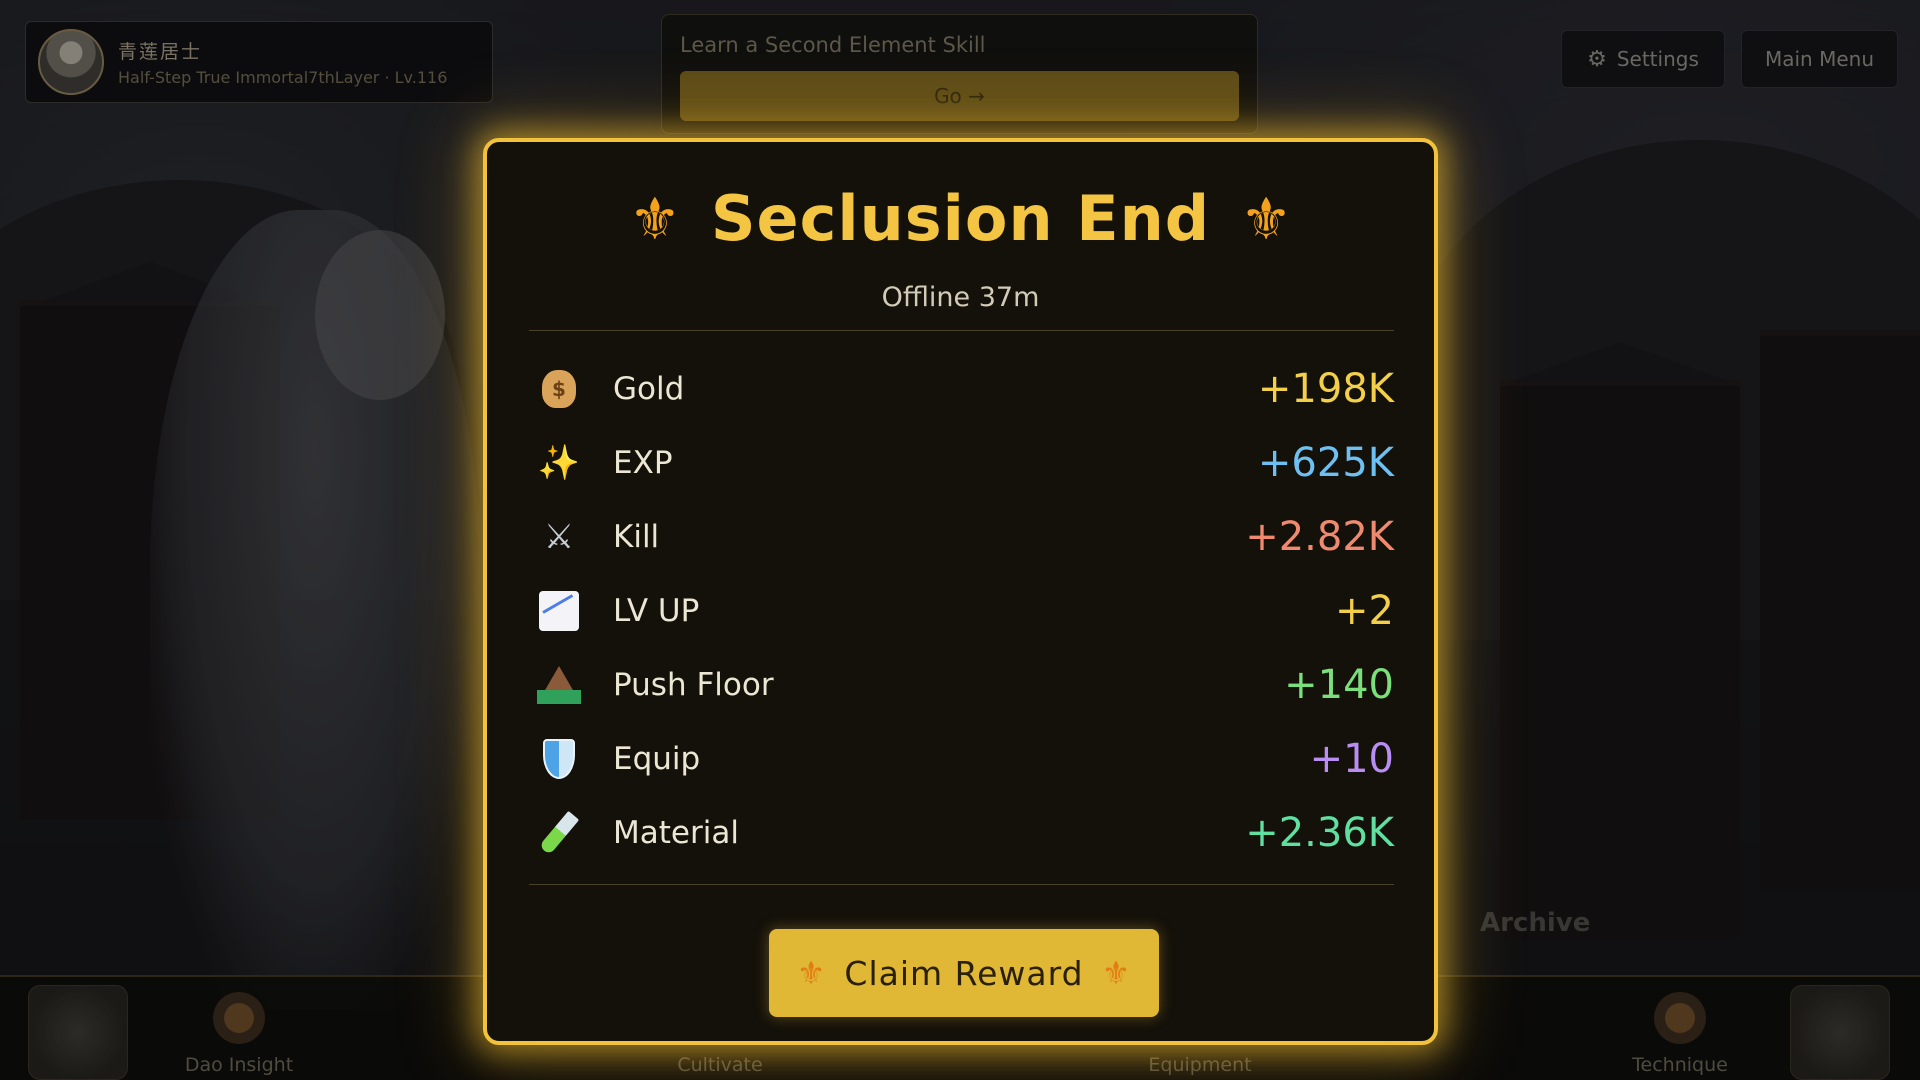 The width and height of the screenshot is (1920, 1080). What do you see at coordinates (676, 833) in the screenshot?
I see `reward-label: Material` at bounding box center [676, 833].